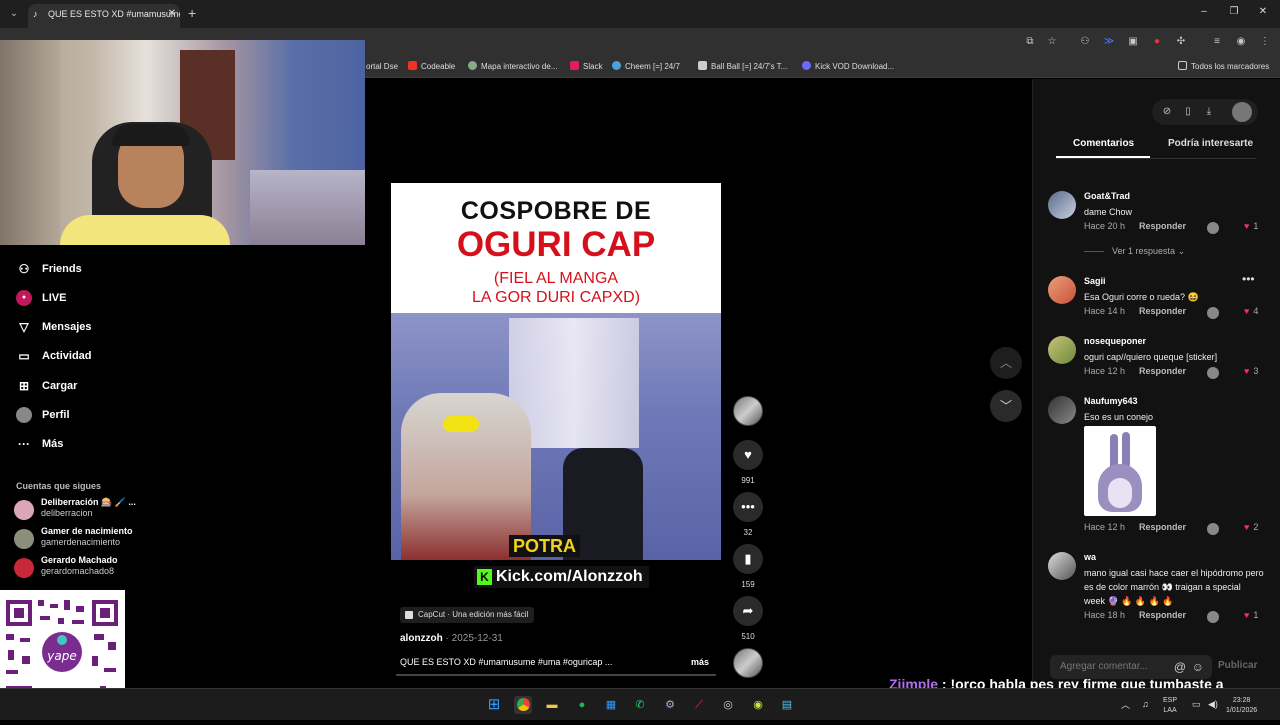 The image size is (1280, 725). I want to click on extensions-puzzle-icon: ✣, so click(1181, 42).